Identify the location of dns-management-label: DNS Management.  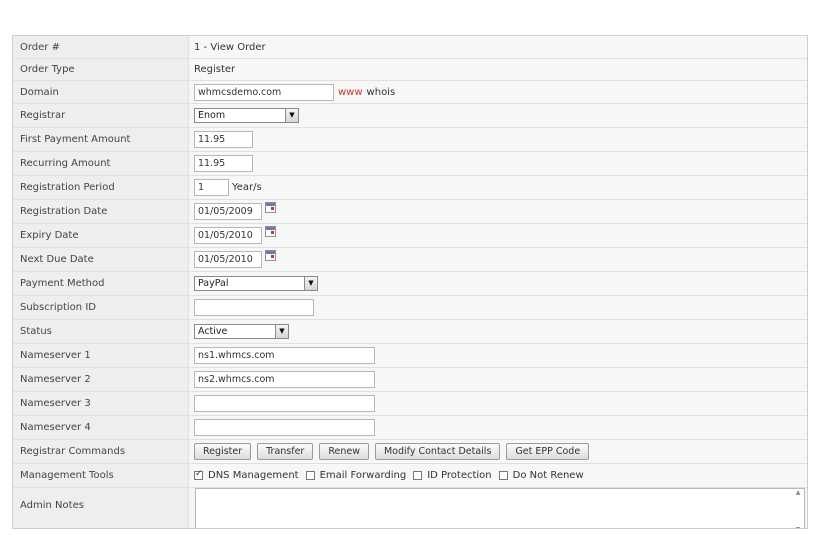
(253, 475).